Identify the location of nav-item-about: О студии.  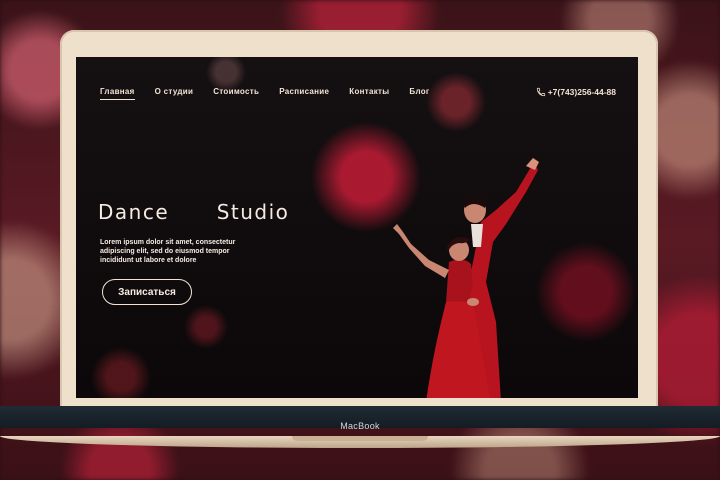
(174, 93).